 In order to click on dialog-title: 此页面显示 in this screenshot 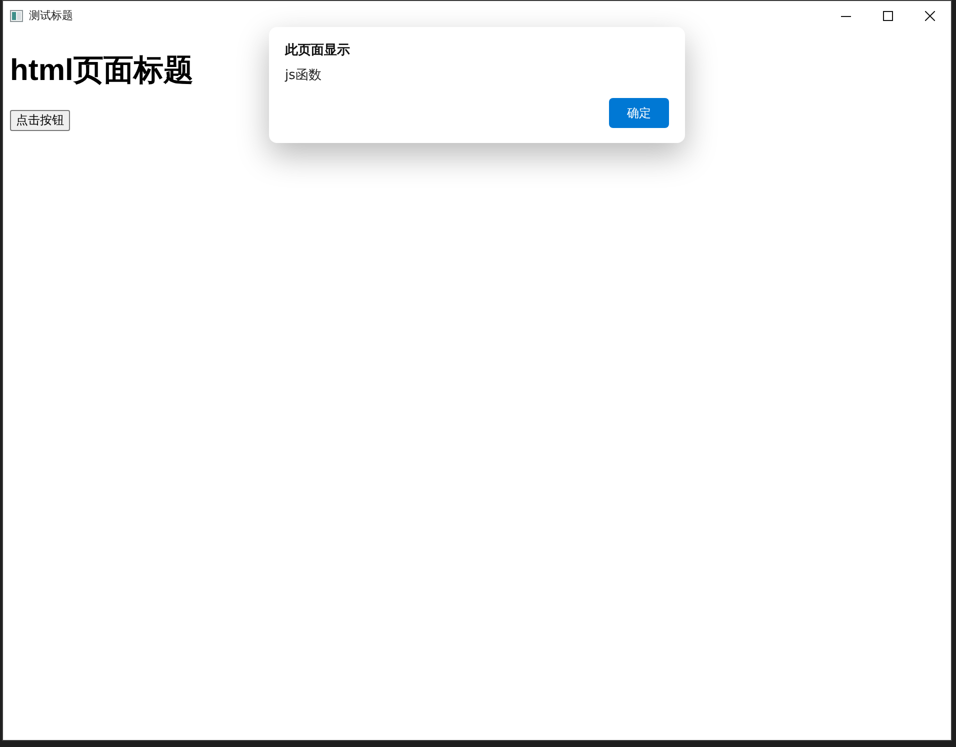, I will do `click(318, 51)`.